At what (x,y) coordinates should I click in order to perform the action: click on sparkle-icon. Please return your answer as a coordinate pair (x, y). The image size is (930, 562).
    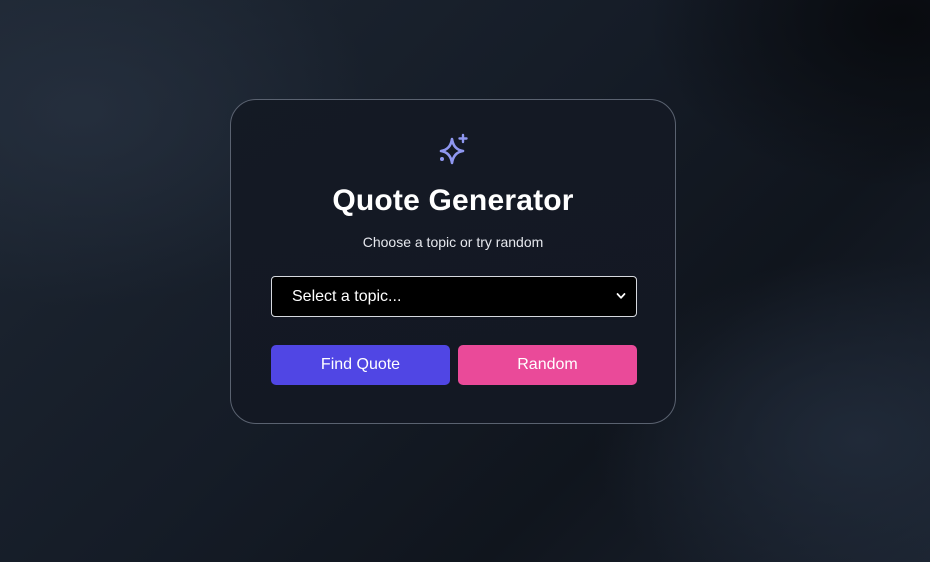
    Looking at the image, I should click on (453, 149).